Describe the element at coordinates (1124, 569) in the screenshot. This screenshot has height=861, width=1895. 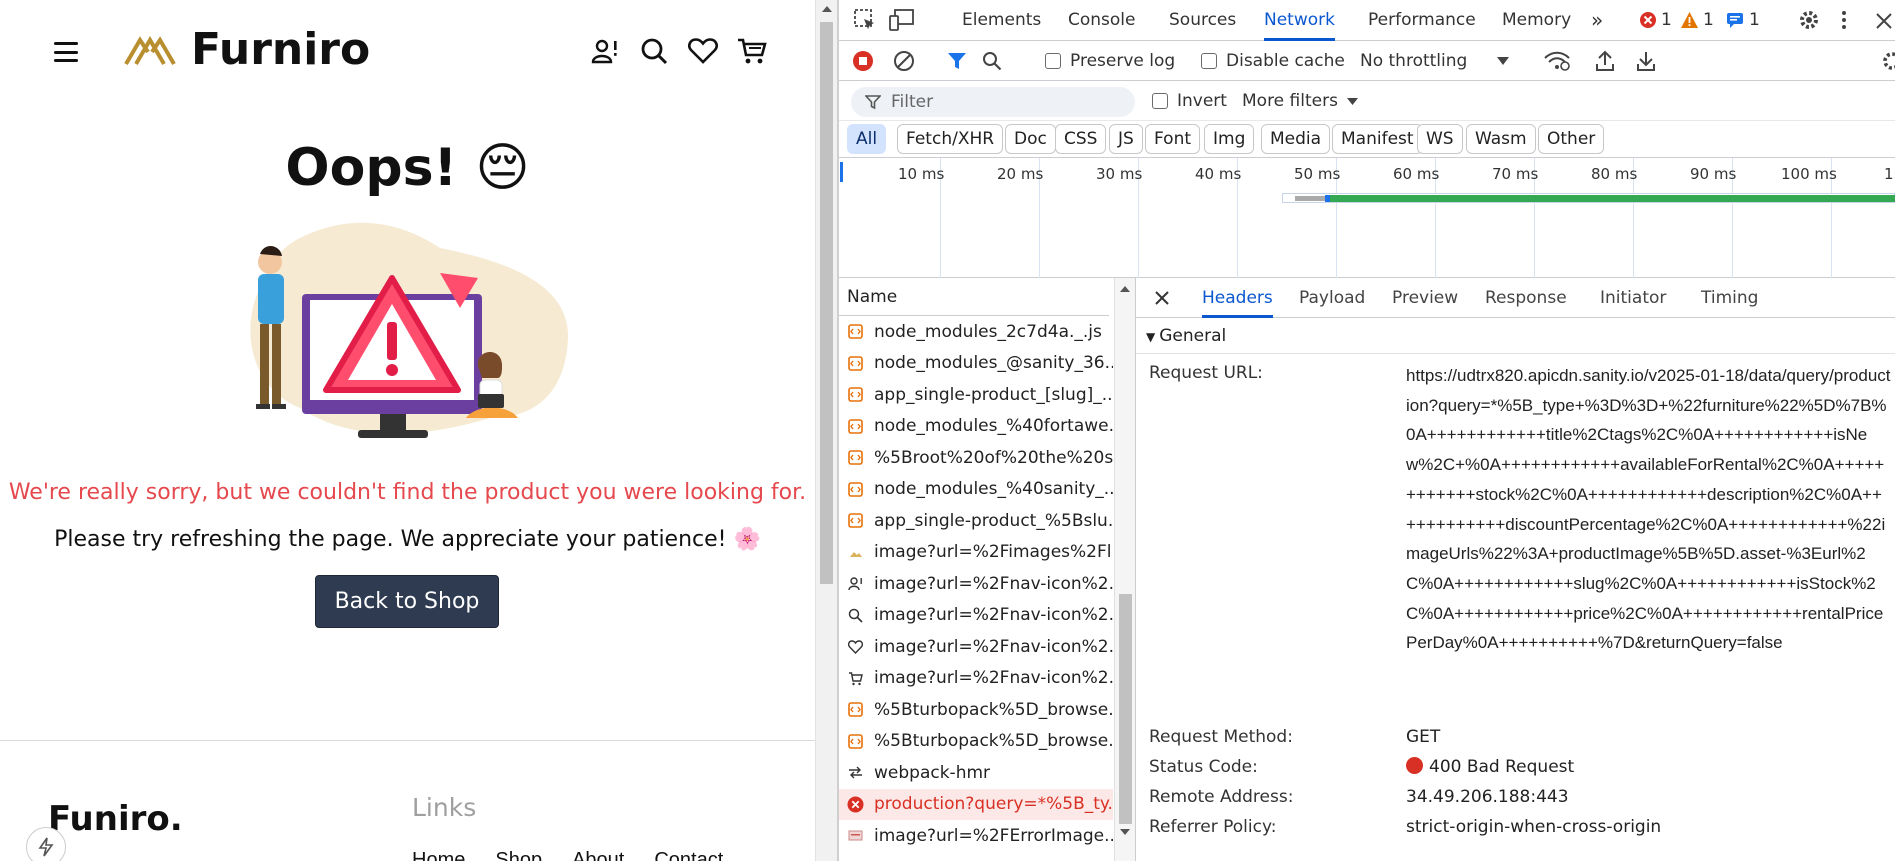
I see `request-list-scrollbar` at that location.